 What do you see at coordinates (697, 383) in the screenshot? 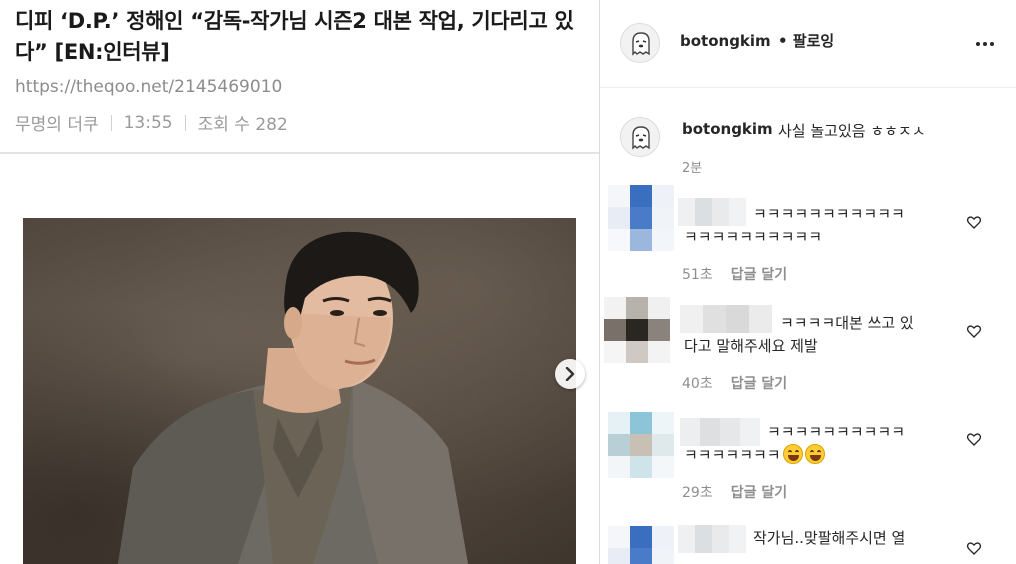
I see `comment-time: 40초` at bounding box center [697, 383].